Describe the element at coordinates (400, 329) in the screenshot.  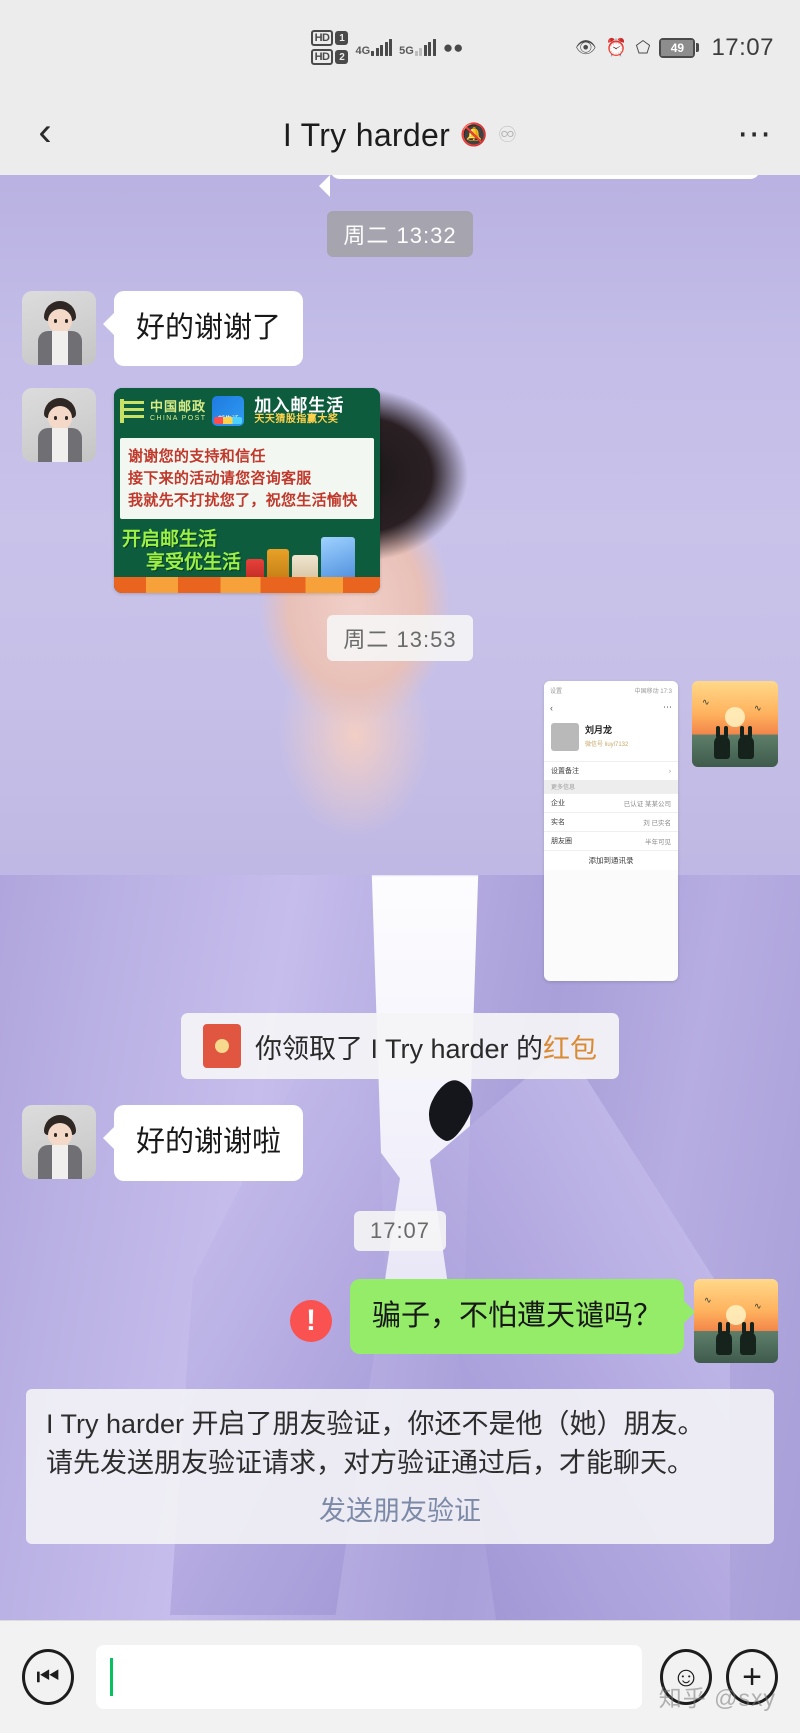
I see `message-row-incoming-1: 好的谢谢了` at that location.